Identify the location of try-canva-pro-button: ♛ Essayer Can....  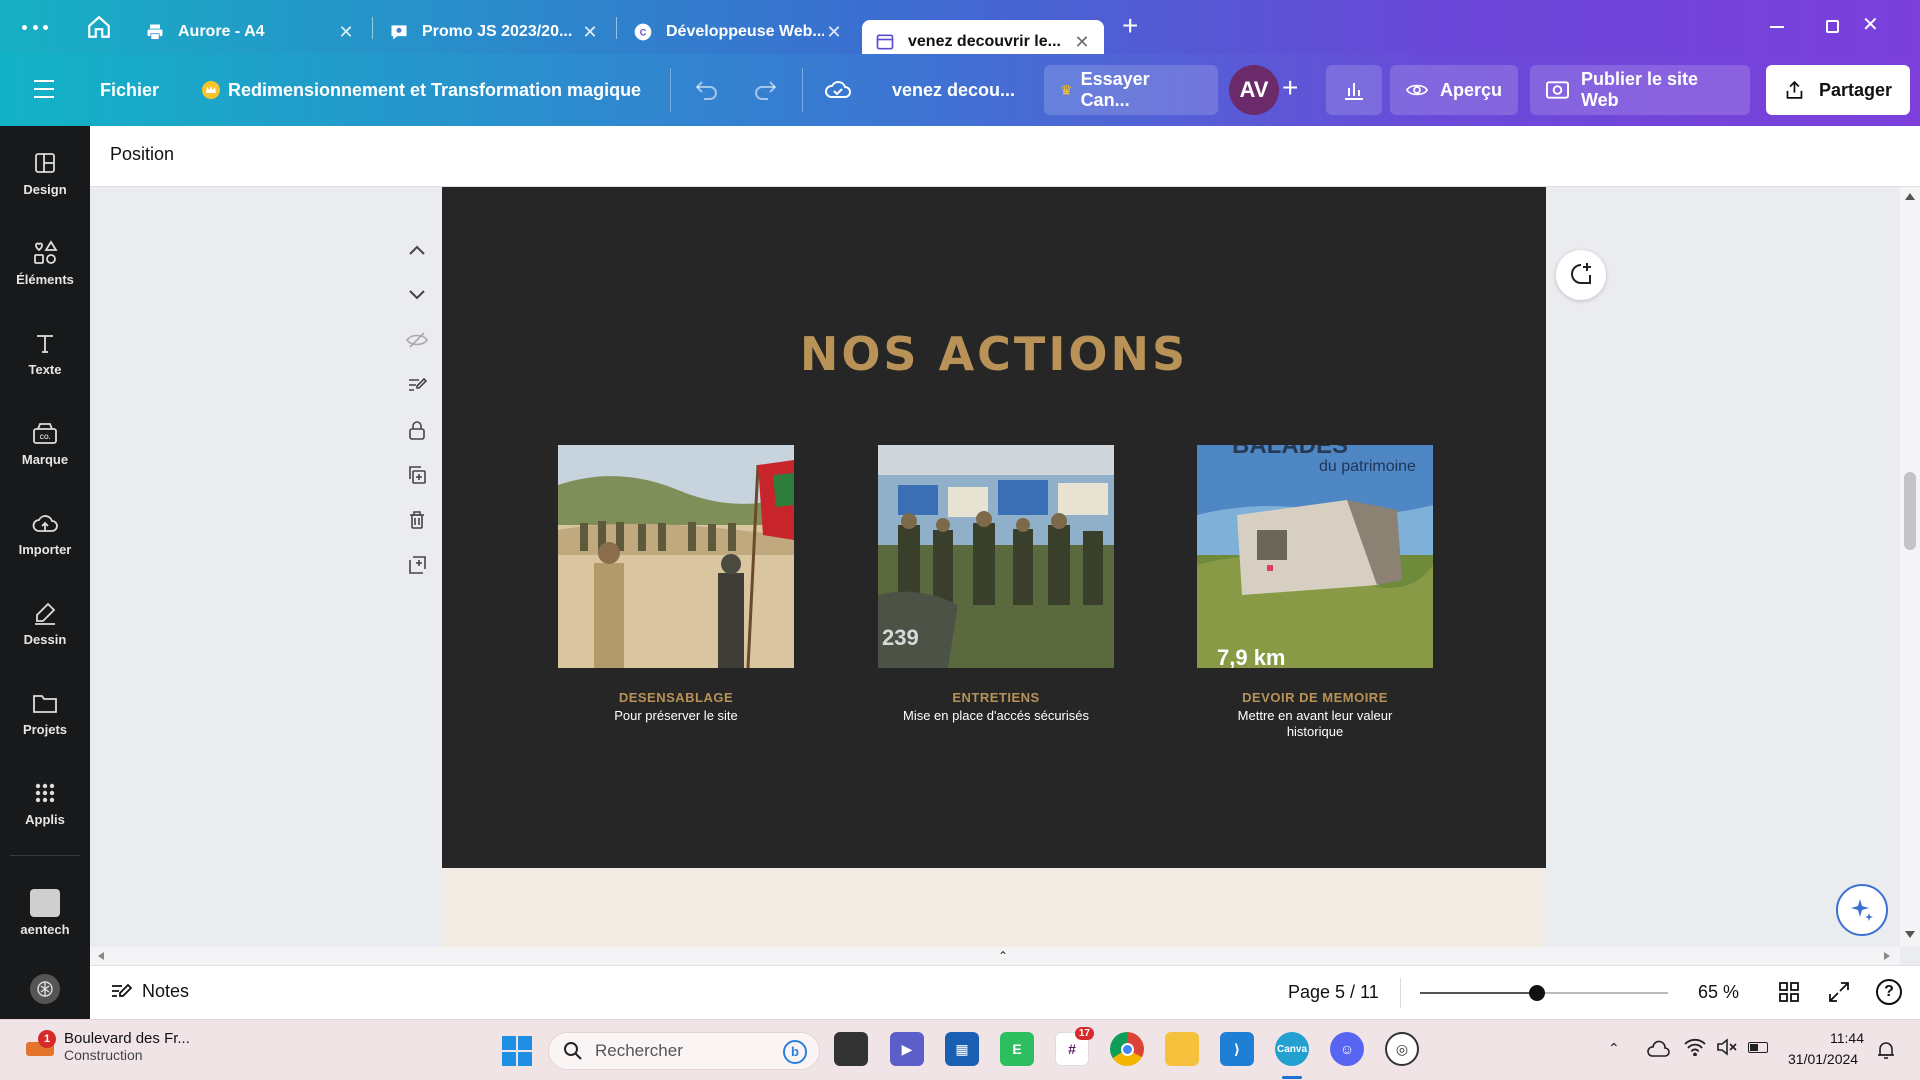
(1131, 90).